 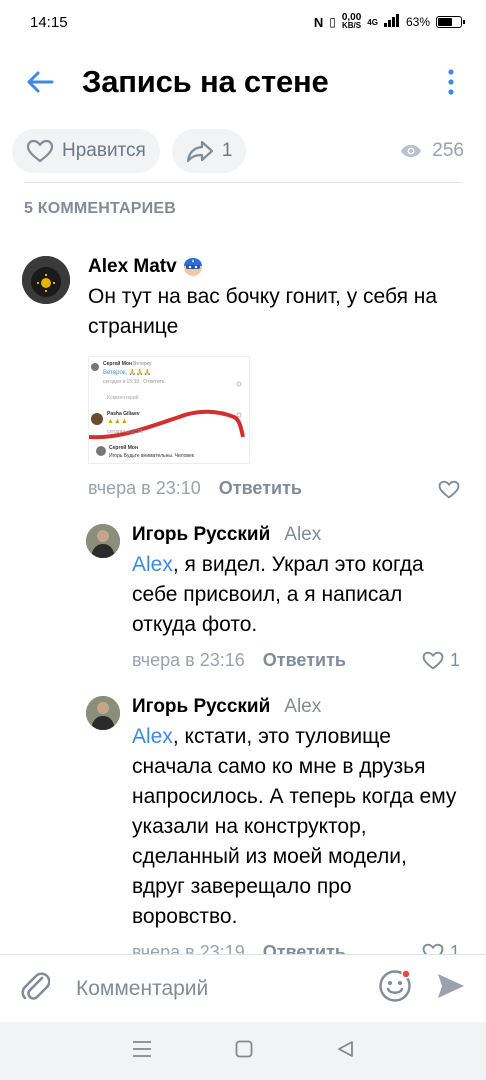 What do you see at coordinates (141, 1048) in the screenshot?
I see `recent-apps-icon` at bounding box center [141, 1048].